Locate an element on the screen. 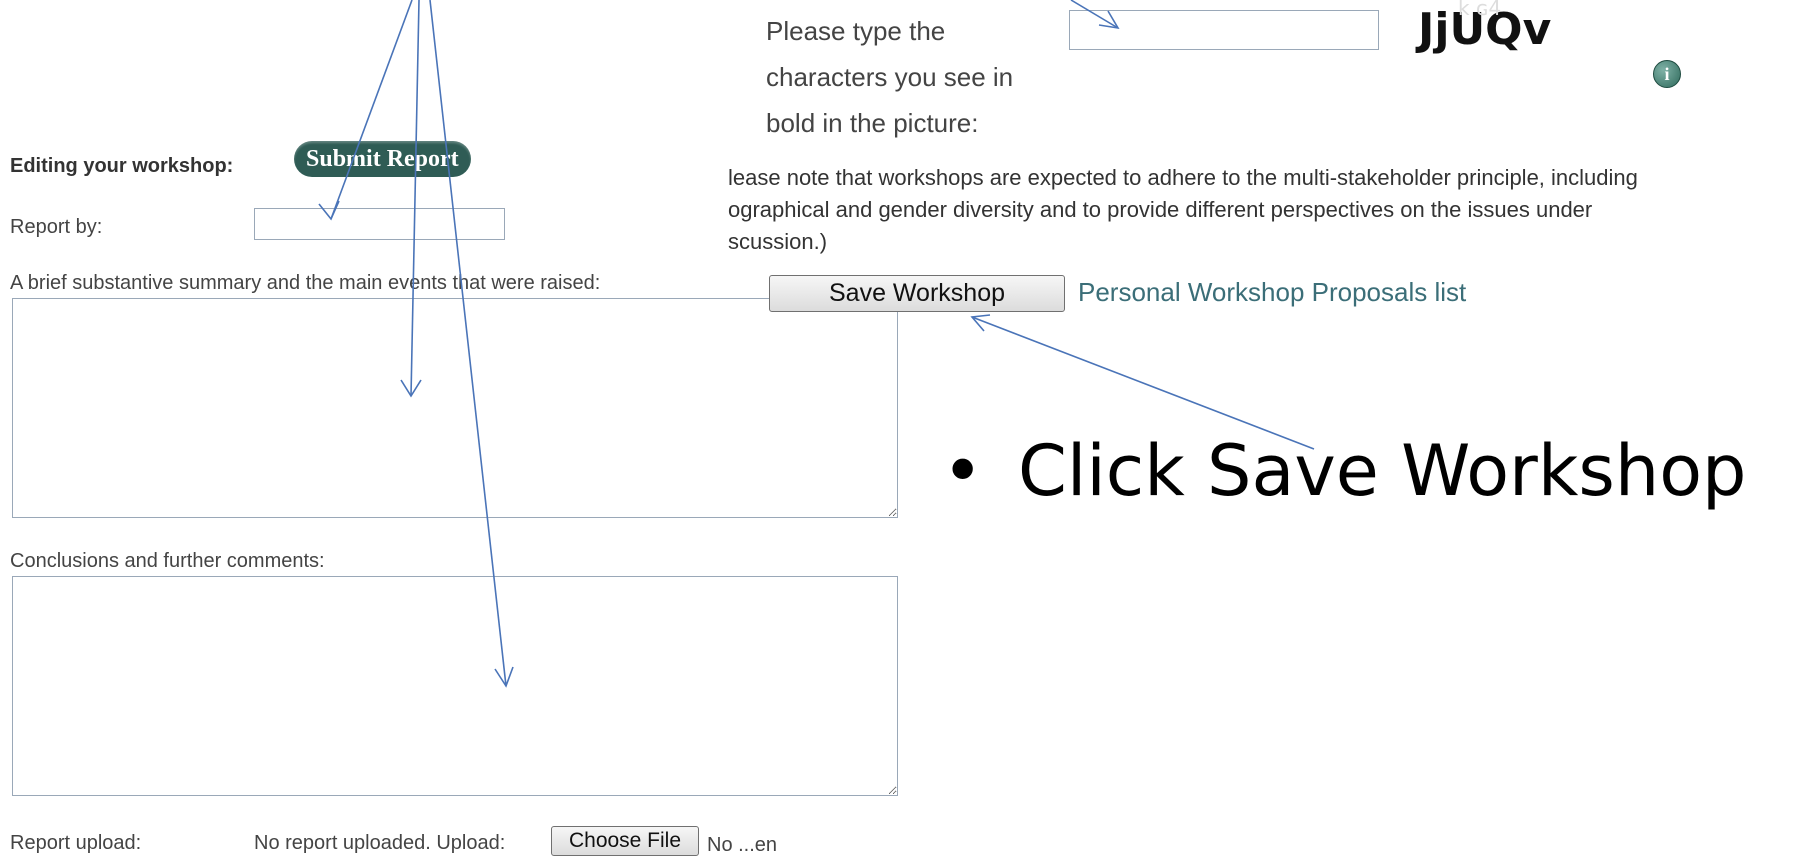 The image size is (1817, 857). arrow-to-report-by is located at coordinates (371, 110).